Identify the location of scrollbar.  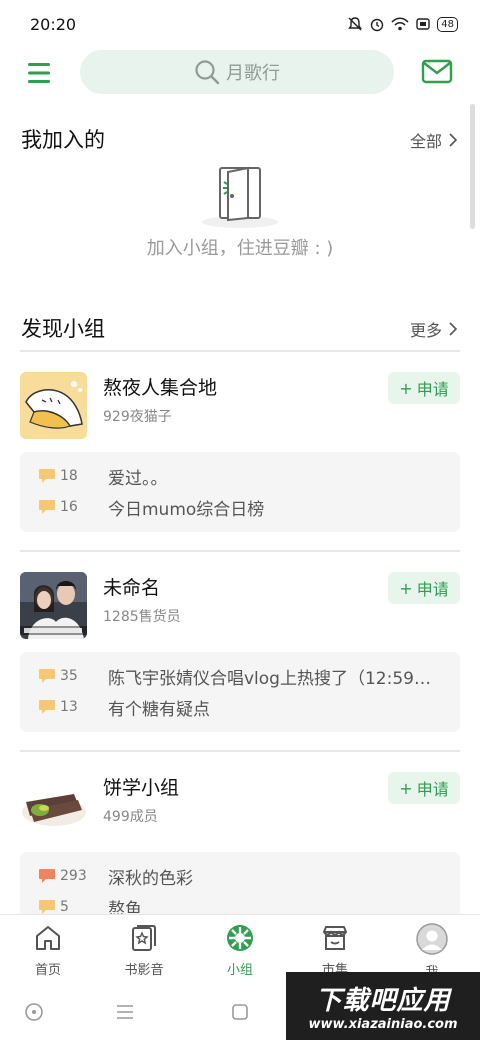
(472, 166).